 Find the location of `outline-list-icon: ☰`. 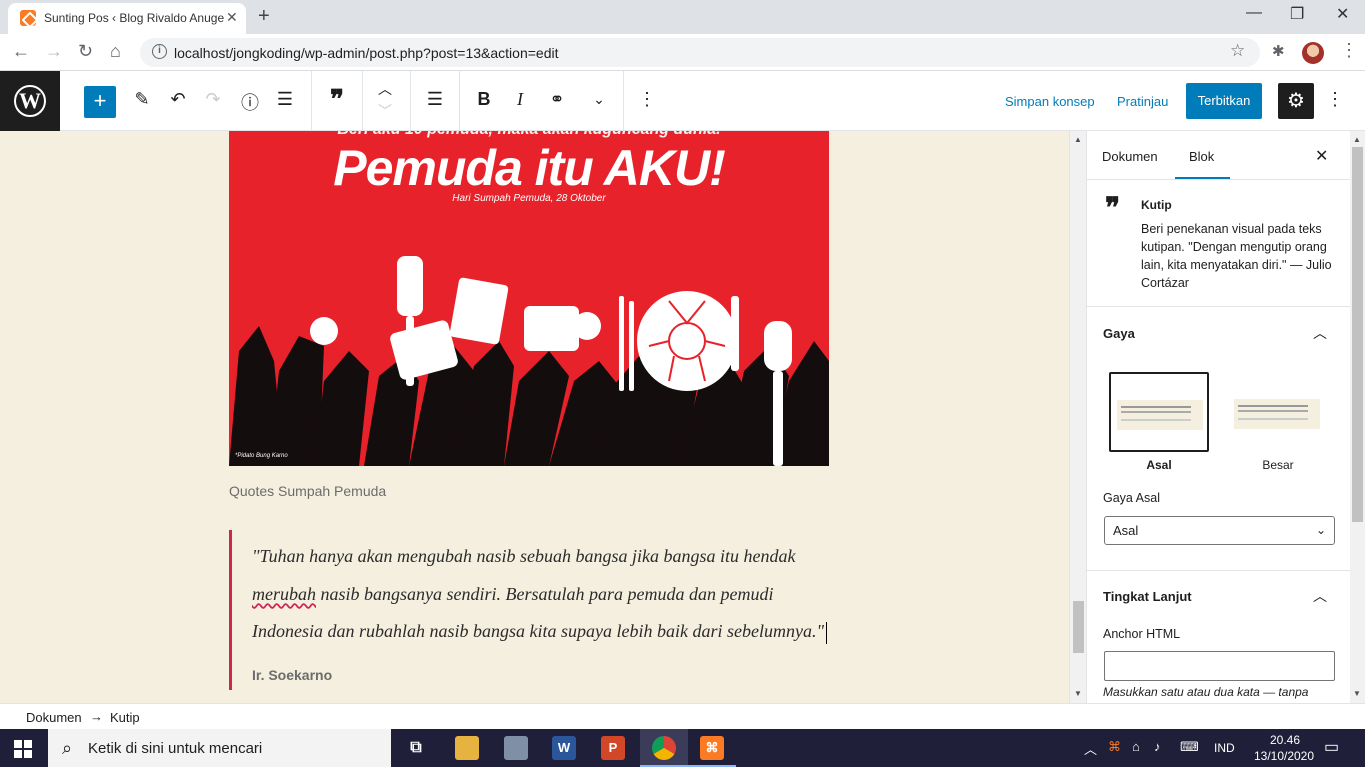

outline-list-icon: ☰ is located at coordinates (285, 99).